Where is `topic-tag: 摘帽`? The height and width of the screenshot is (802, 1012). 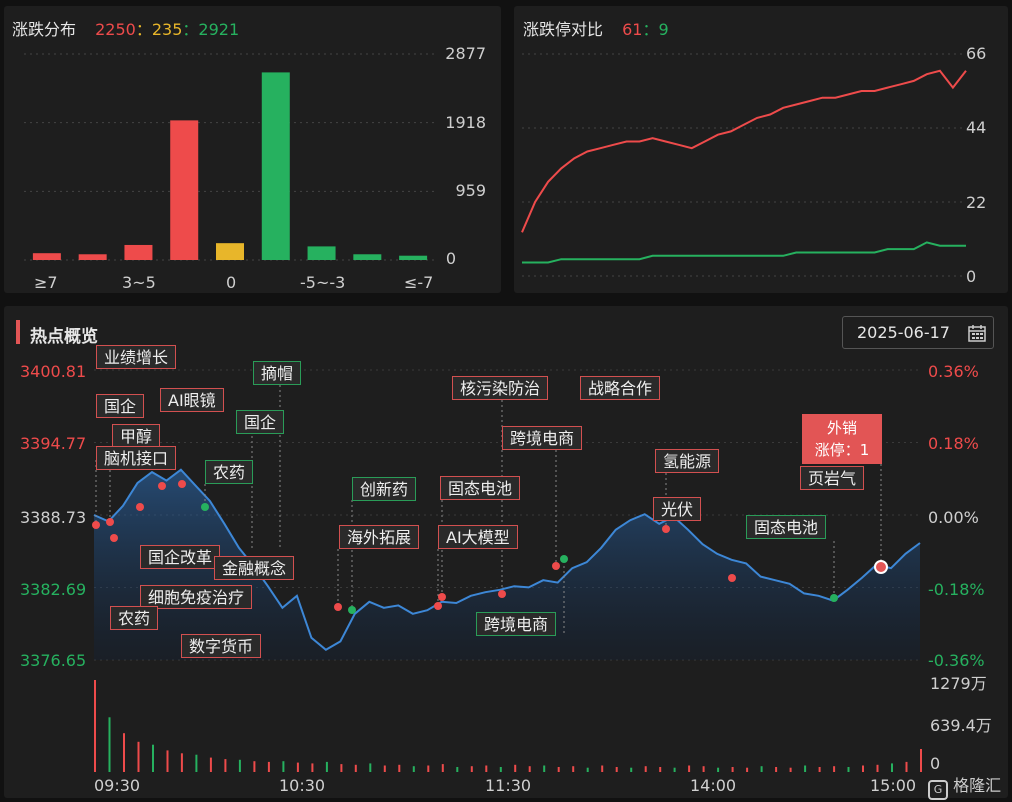
topic-tag: 摘帽 is located at coordinates (277, 373).